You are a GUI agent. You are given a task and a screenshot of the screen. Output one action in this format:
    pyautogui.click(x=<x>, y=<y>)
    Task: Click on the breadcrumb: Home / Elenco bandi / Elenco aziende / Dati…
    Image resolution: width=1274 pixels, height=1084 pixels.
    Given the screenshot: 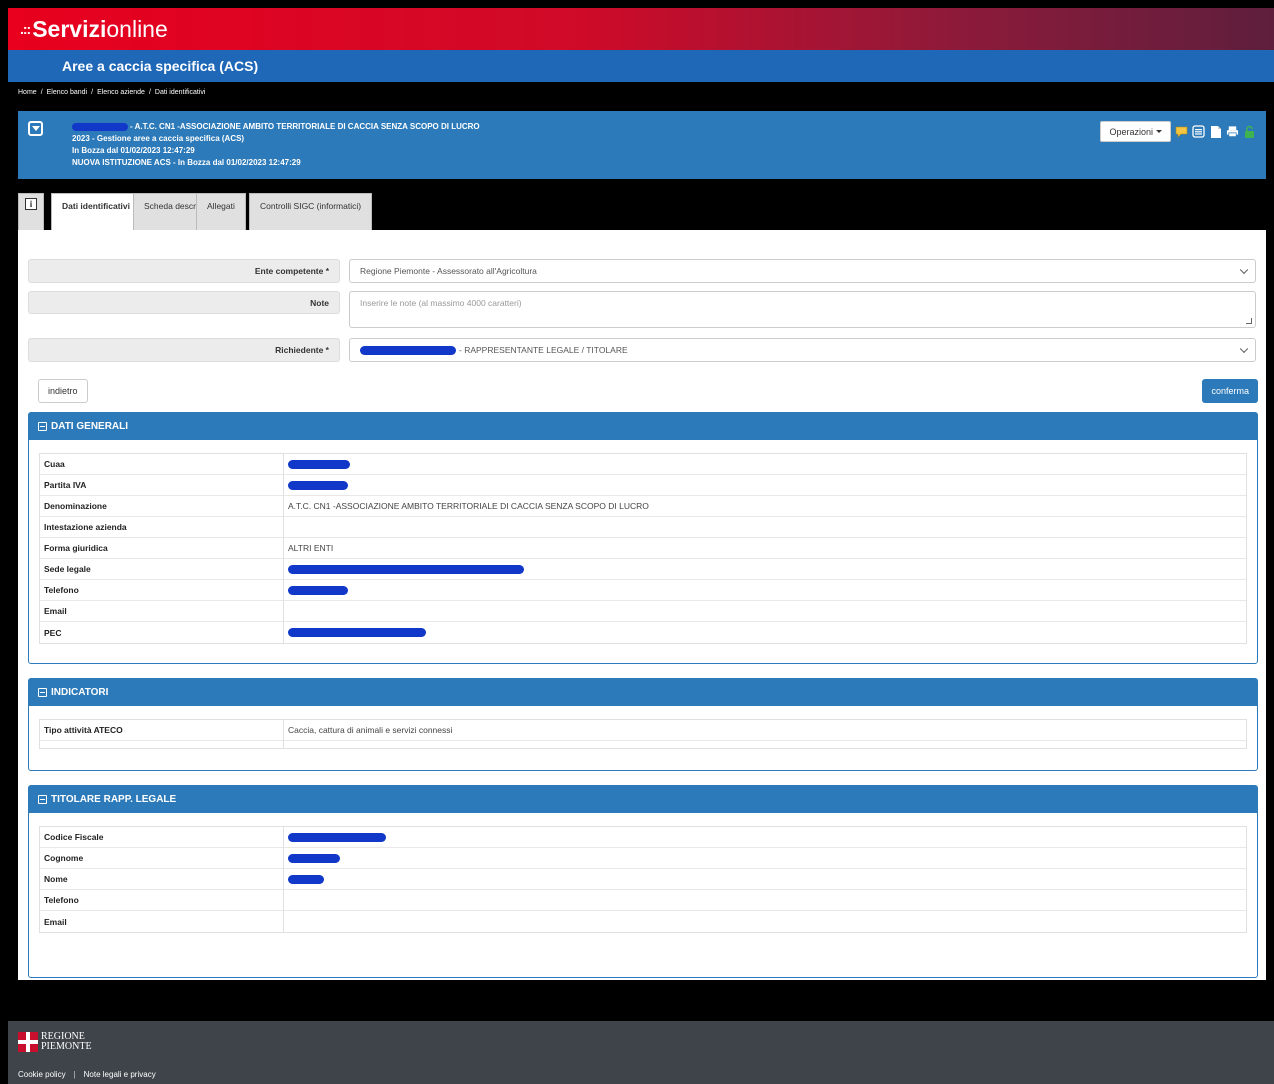 What is the action you would take?
    pyautogui.click(x=641, y=92)
    